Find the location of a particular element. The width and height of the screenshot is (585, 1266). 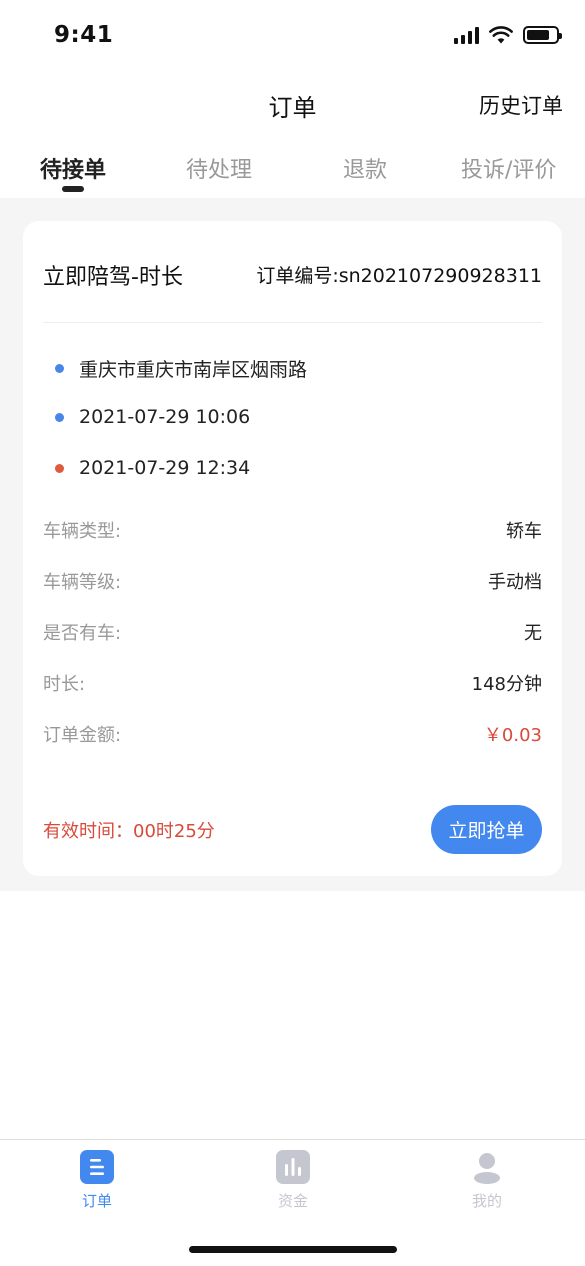

battery-icon is located at coordinates (542, 35).